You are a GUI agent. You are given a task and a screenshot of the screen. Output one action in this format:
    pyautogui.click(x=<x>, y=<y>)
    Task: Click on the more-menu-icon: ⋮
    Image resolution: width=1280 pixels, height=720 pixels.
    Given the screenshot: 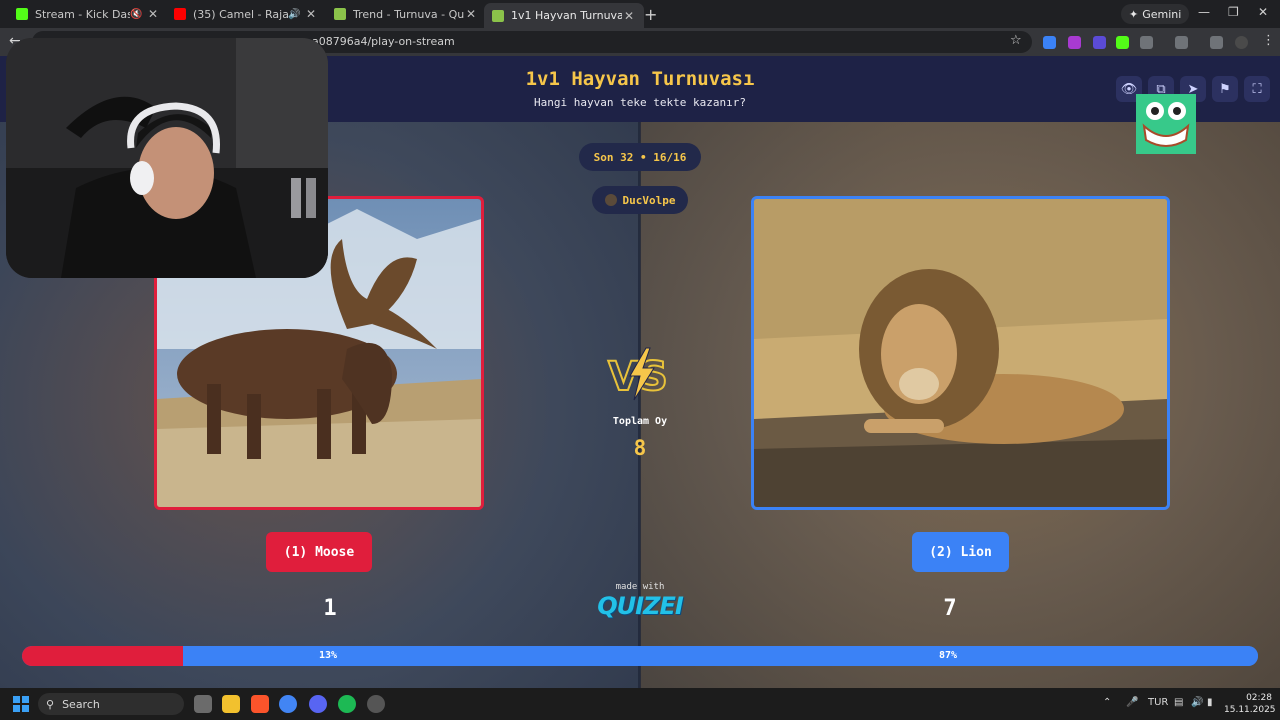 What is the action you would take?
    pyautogui.click(x=1268, y=40)
    